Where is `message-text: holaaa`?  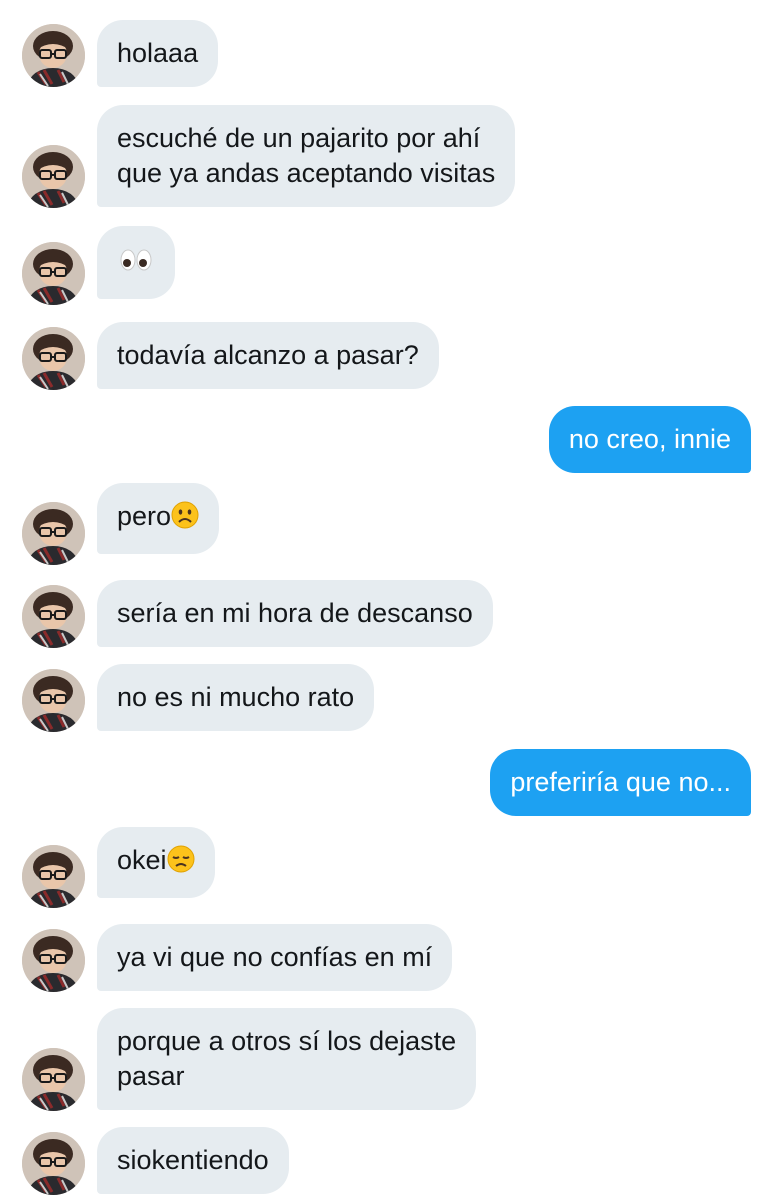 message-text: holaaa is located at coordinates (158, 53).